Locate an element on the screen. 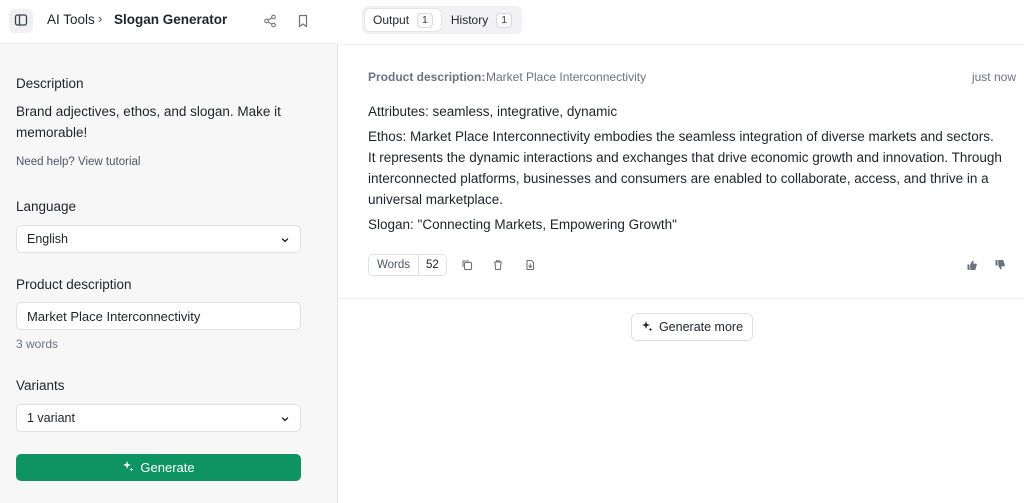 The width and height of the screenshot is (1024, 503). product-description-heading: Product description is located at coordinates (74, 284).